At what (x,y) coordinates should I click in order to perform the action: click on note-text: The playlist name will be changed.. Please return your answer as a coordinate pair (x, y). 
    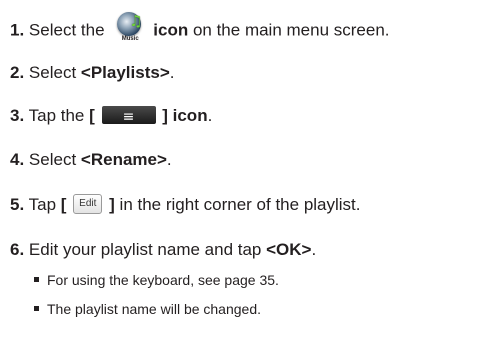
    Looking at the image, I should click on (154, 309).